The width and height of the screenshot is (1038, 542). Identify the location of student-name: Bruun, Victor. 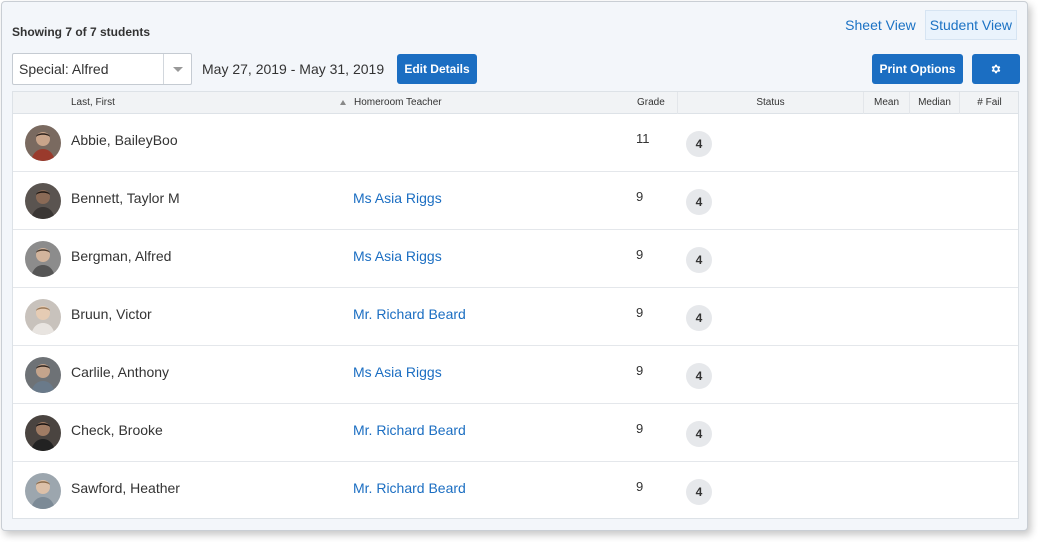
(111, 314).